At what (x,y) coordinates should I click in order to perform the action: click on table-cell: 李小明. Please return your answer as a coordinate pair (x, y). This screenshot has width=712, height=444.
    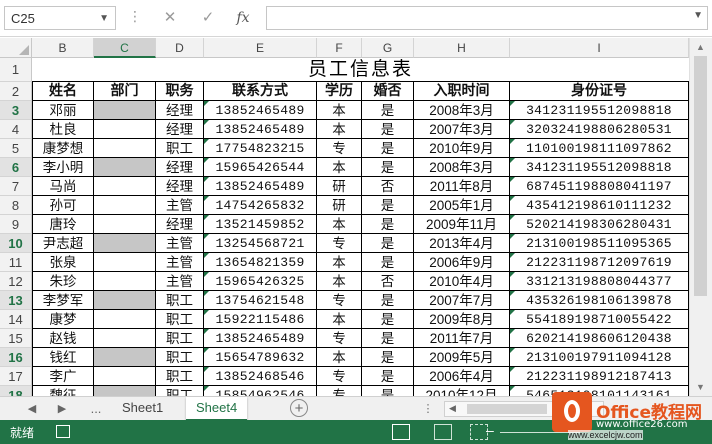
    Looking at the image, I should click on (63, 167).